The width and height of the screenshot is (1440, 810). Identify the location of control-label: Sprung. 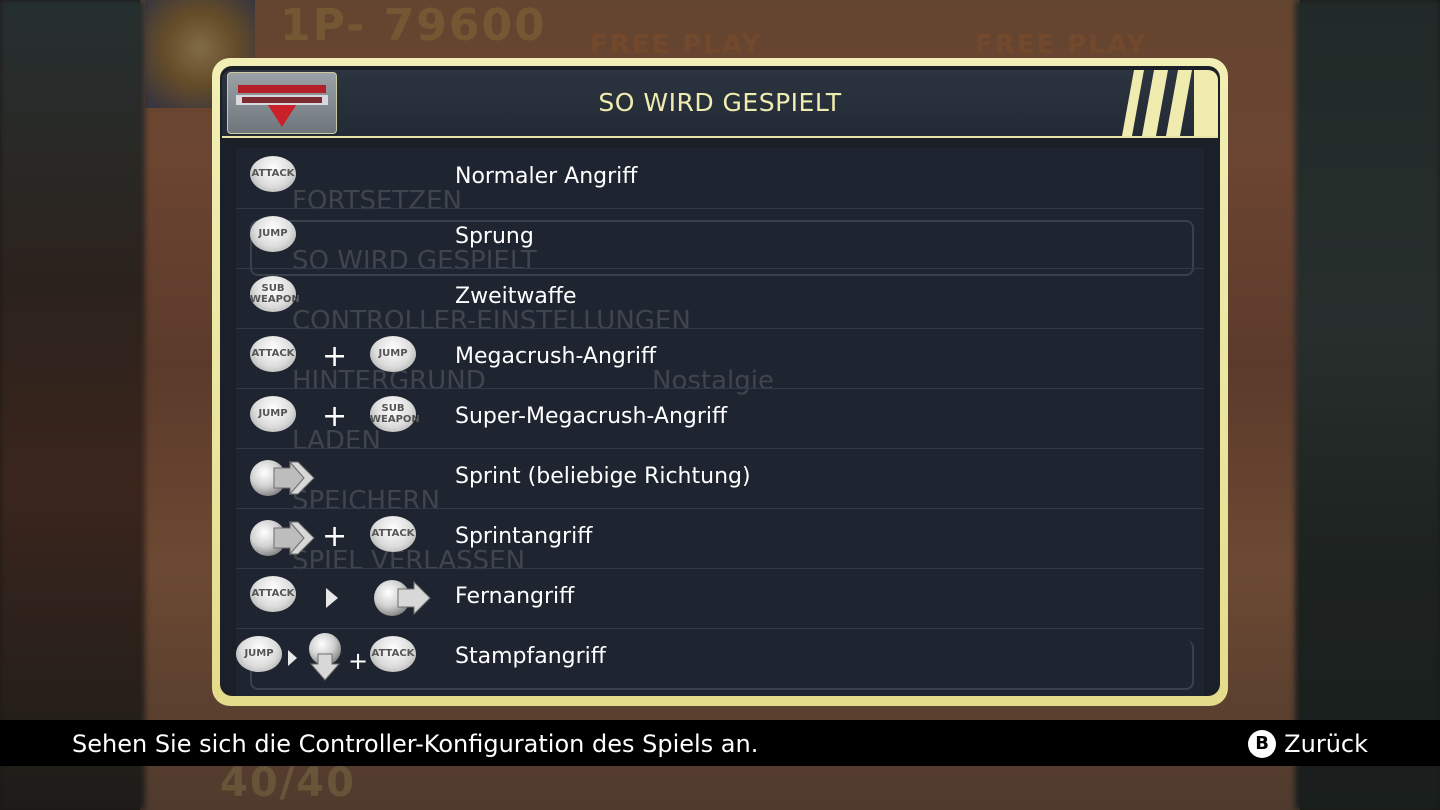
(494, 236).